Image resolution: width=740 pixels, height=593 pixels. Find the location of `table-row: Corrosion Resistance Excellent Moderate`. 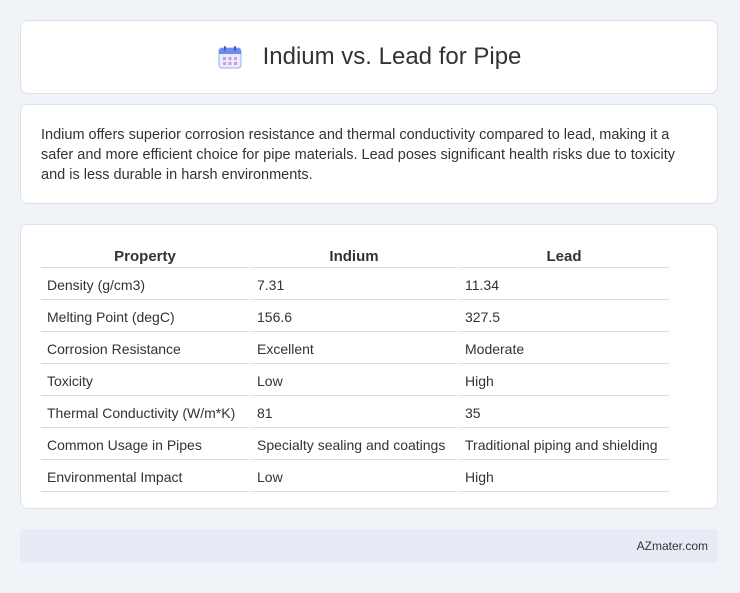

table-row: Corrosion Resistance Excellent Moderate is located at coordinates (355, 349).